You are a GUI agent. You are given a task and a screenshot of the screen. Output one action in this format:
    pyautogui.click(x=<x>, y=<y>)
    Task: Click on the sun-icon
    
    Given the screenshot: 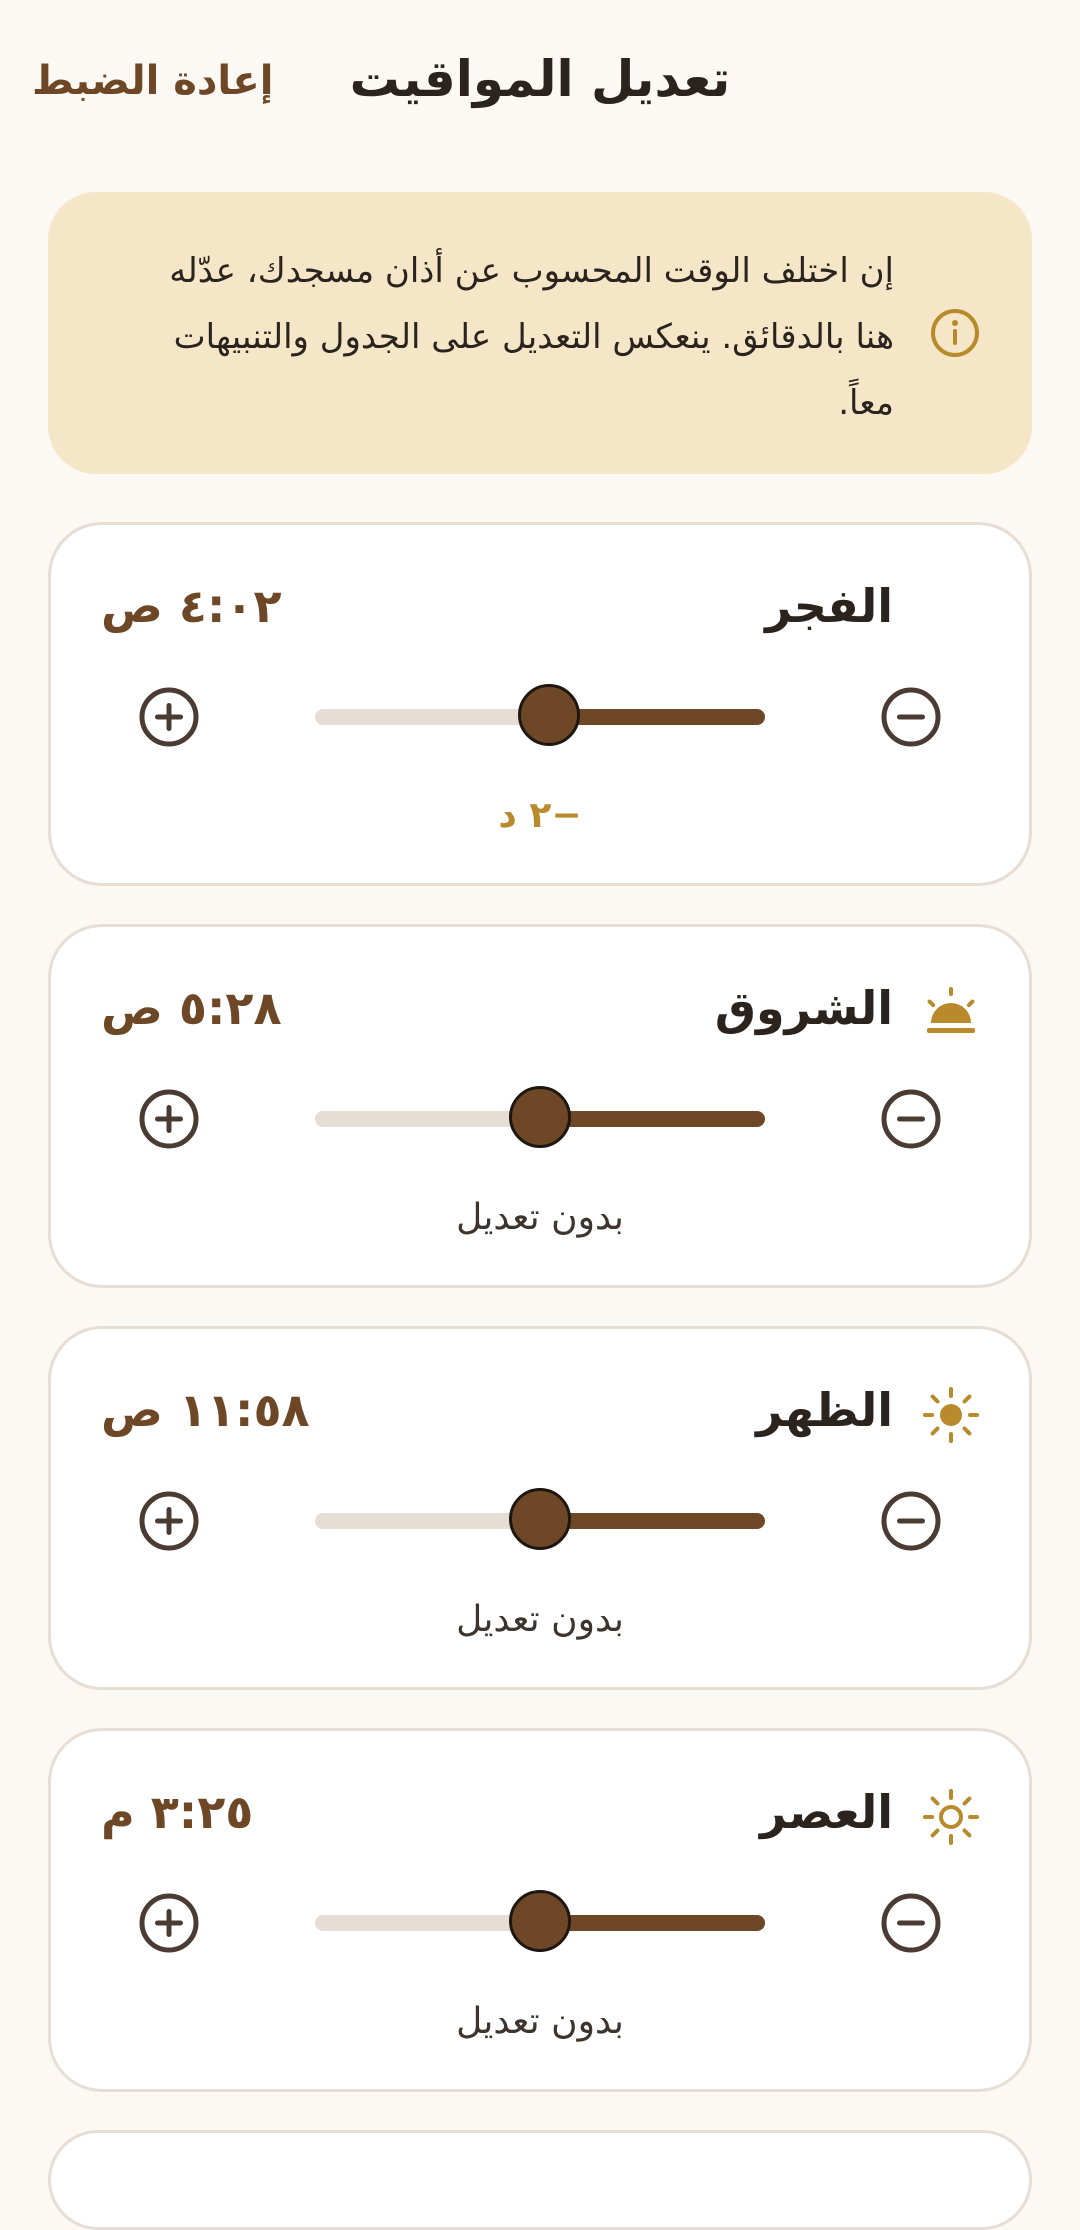 What is the action you would take?
    pyautogui.click(x=951, y=1415)
    